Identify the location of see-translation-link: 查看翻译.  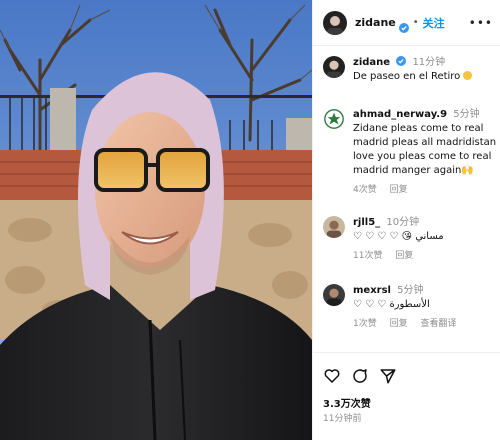
(439, 324).